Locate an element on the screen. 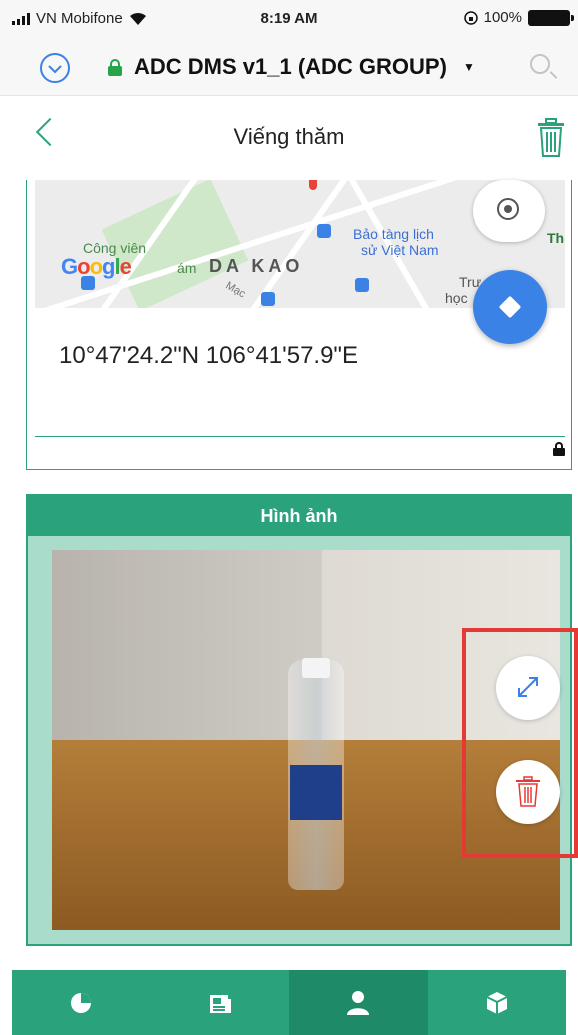 The image size is (578, 1035). map-label-district: DA KAO is located at coordinates (256, 266).